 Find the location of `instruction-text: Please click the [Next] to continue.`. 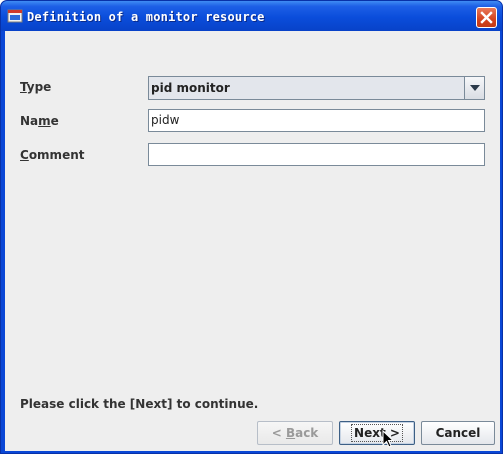

instruction-text: Please click the [Next] to continue. is located at coordinates (139, 404).